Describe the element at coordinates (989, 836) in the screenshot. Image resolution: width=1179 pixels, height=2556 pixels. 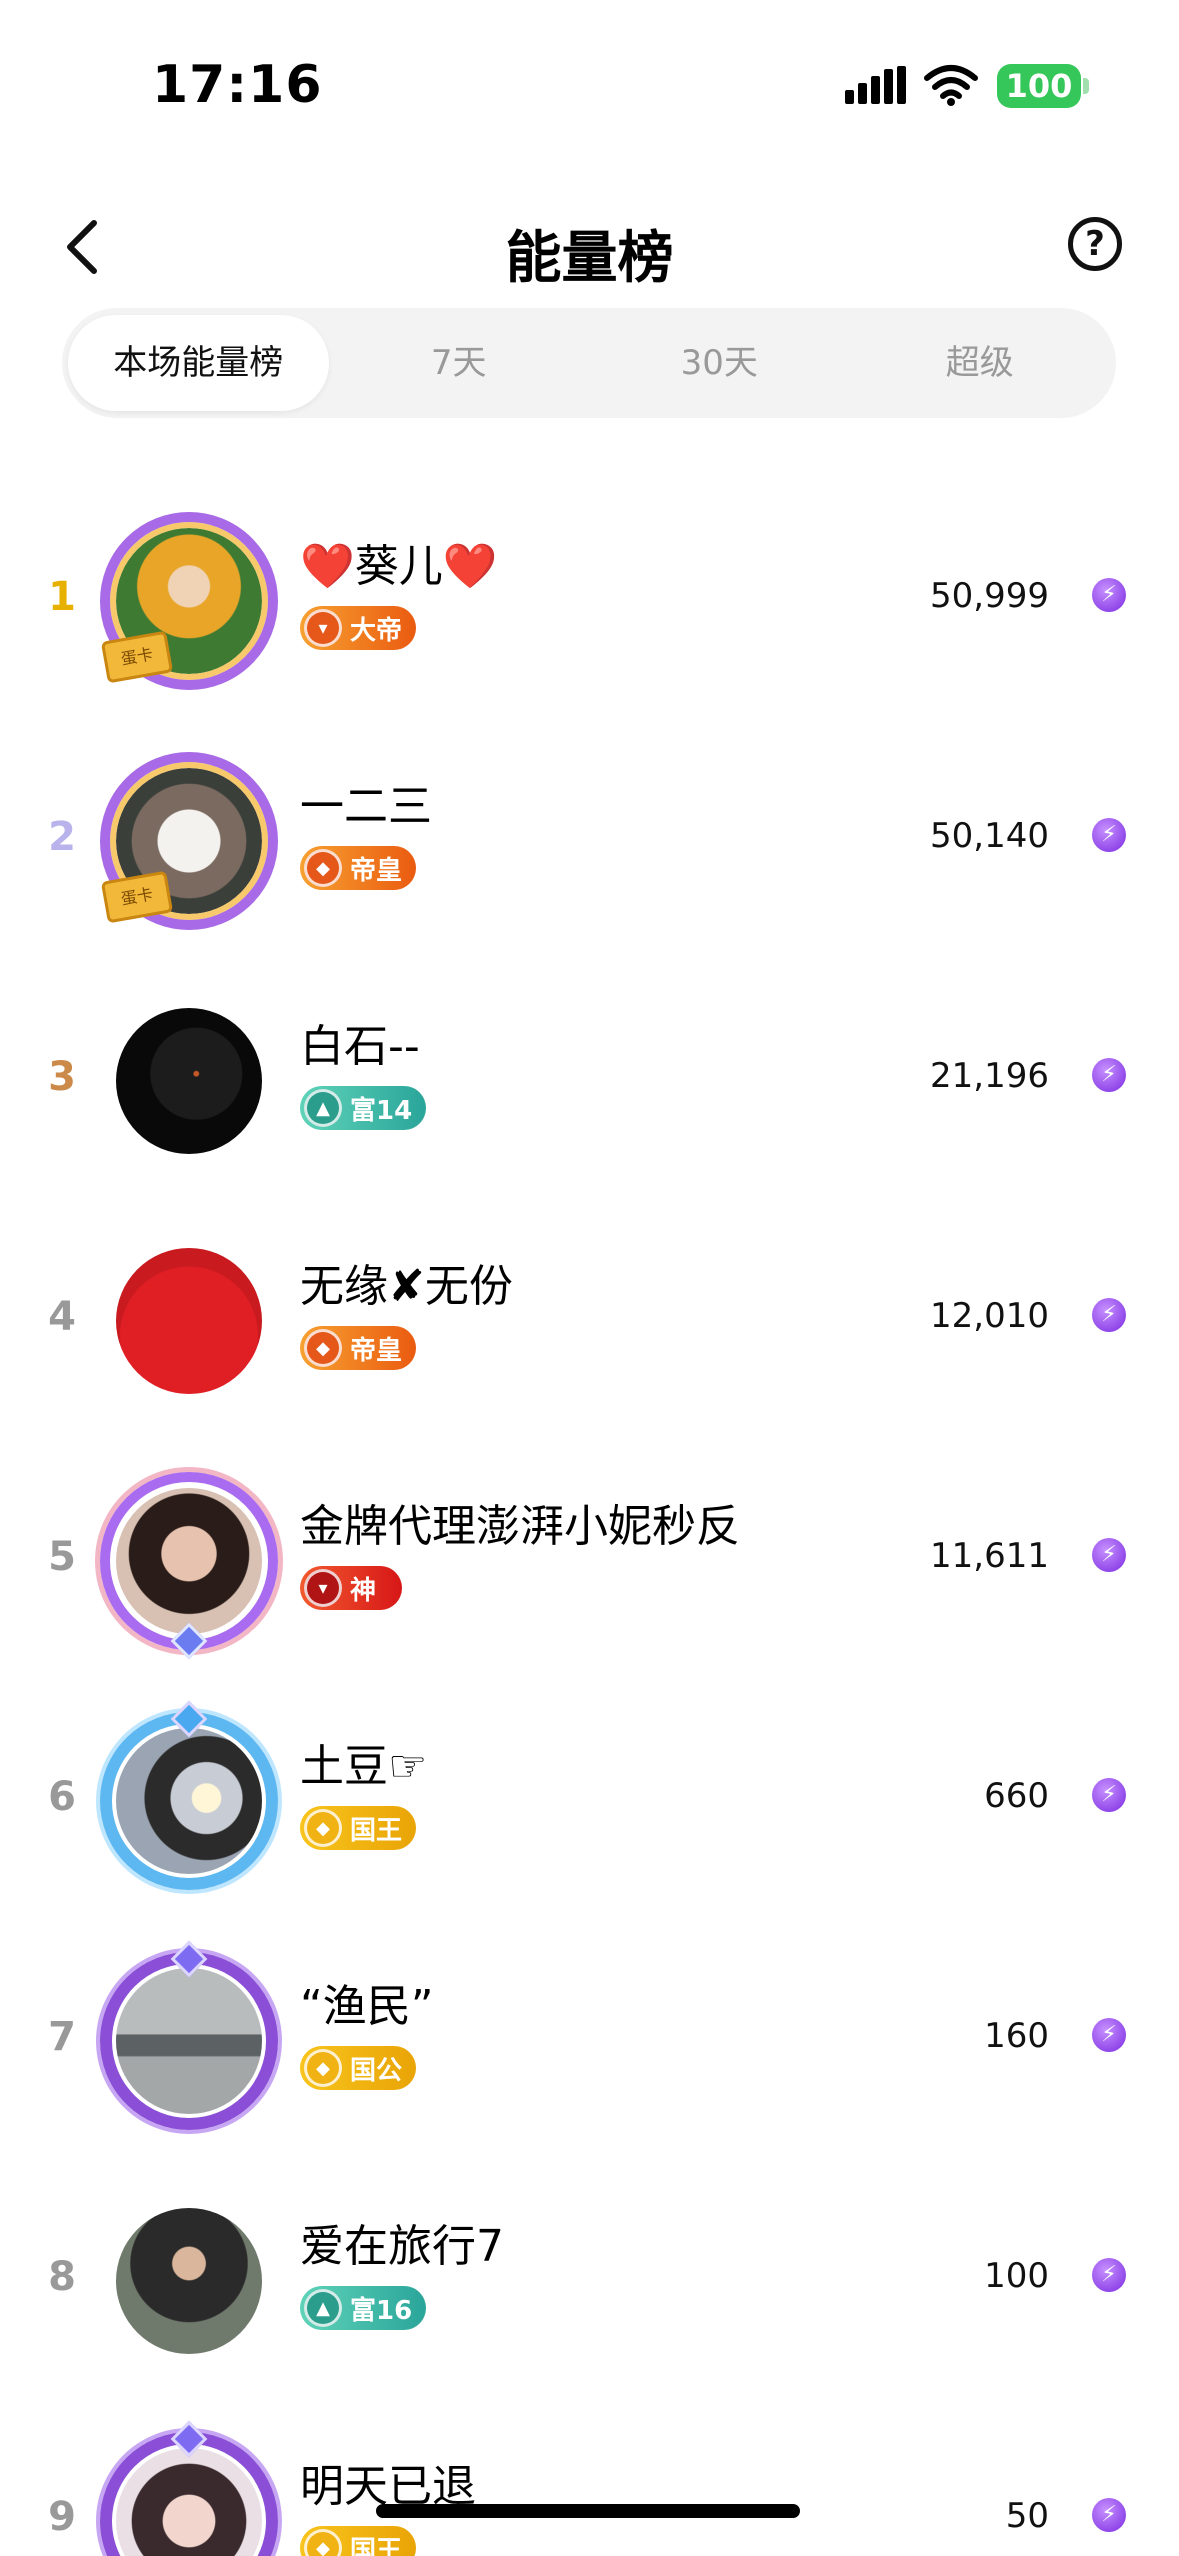
I see `energy-score: 50,140` at that location.